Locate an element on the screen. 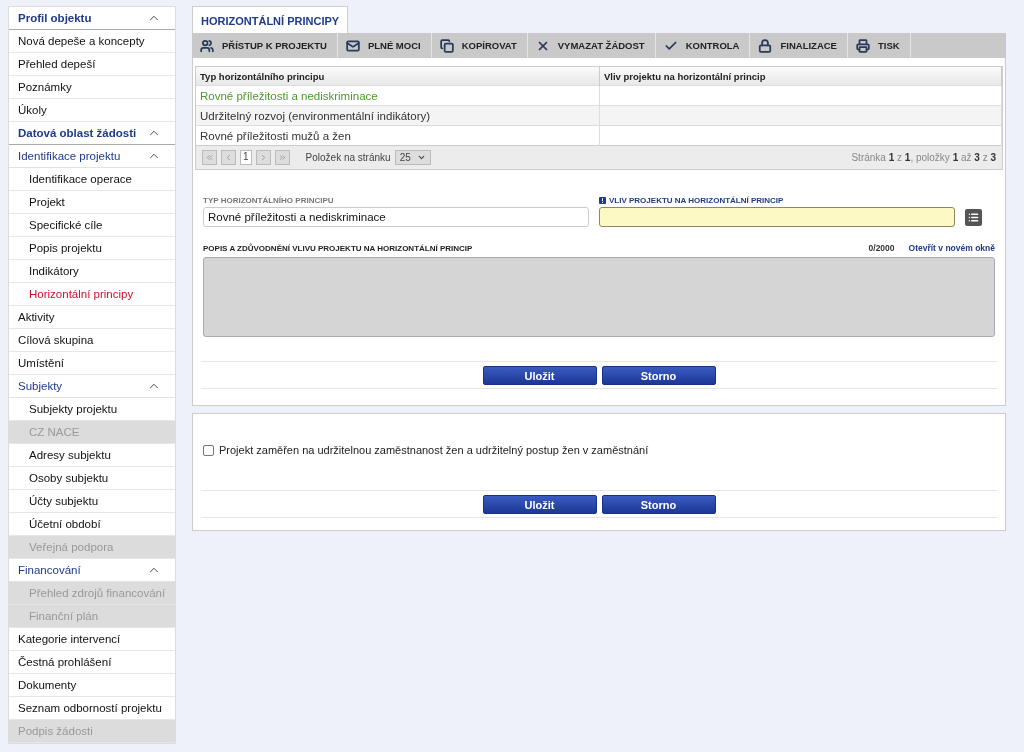 The image size is (1024, 752). chevron-left-icon is located at coordinates (228, 157).